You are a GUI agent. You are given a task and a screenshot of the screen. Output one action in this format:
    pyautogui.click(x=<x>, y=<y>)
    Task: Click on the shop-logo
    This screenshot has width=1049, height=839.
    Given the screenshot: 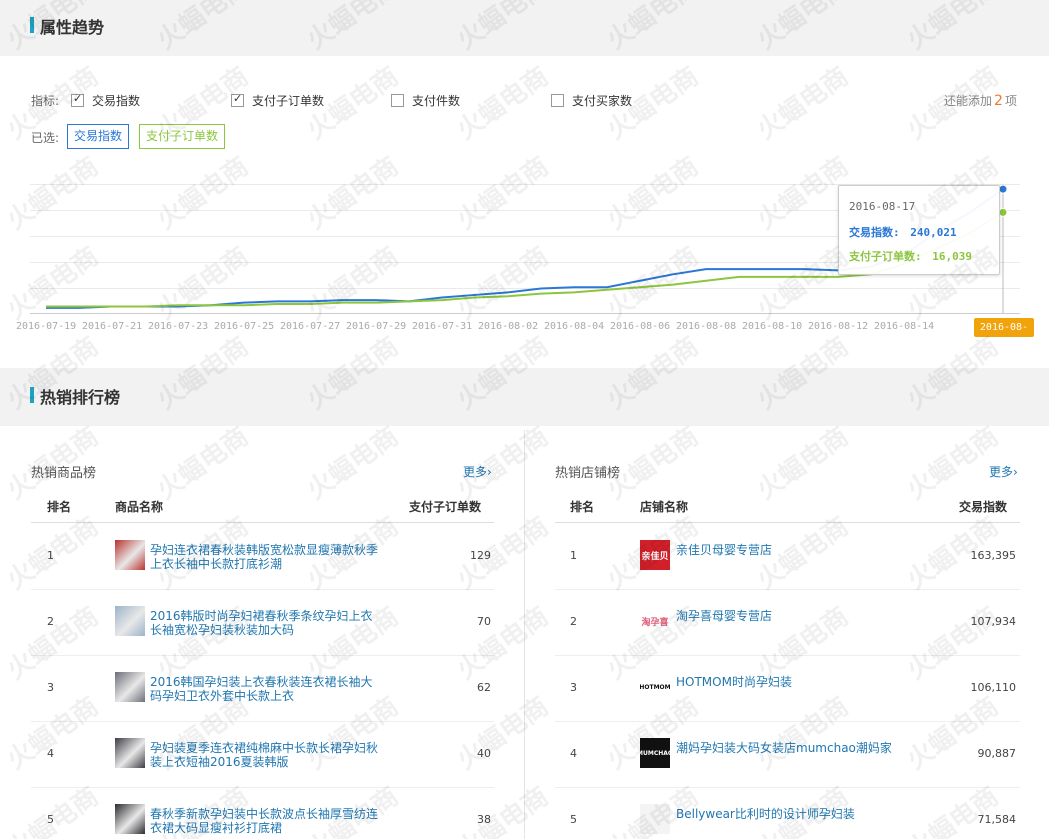 What is the action you would take?
    pyautogui.click(x=655, y=819)
    